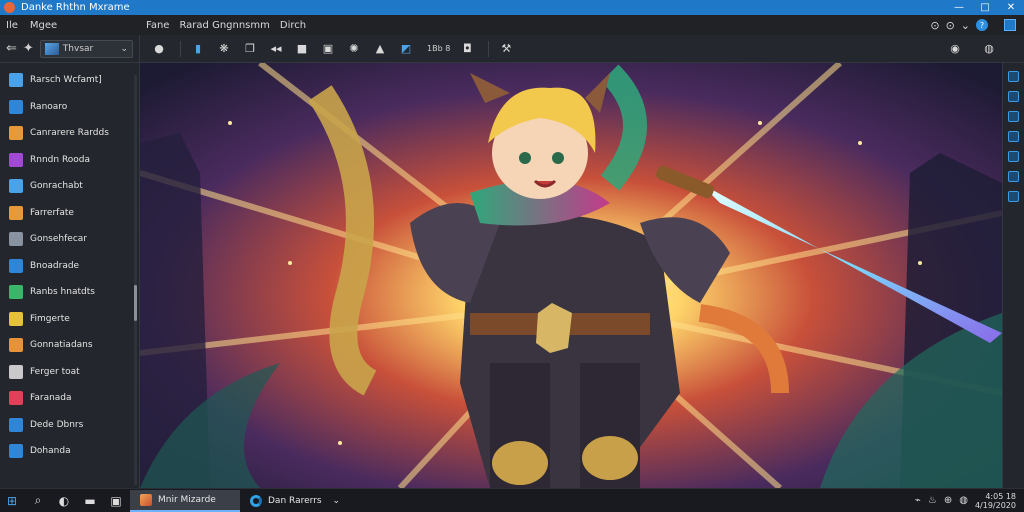 This screenshot has height=512, width=1024. Describe the element at coordinates (11, 48) in the screenshot. I see `back-arrow-icon: ⇐` at that location.